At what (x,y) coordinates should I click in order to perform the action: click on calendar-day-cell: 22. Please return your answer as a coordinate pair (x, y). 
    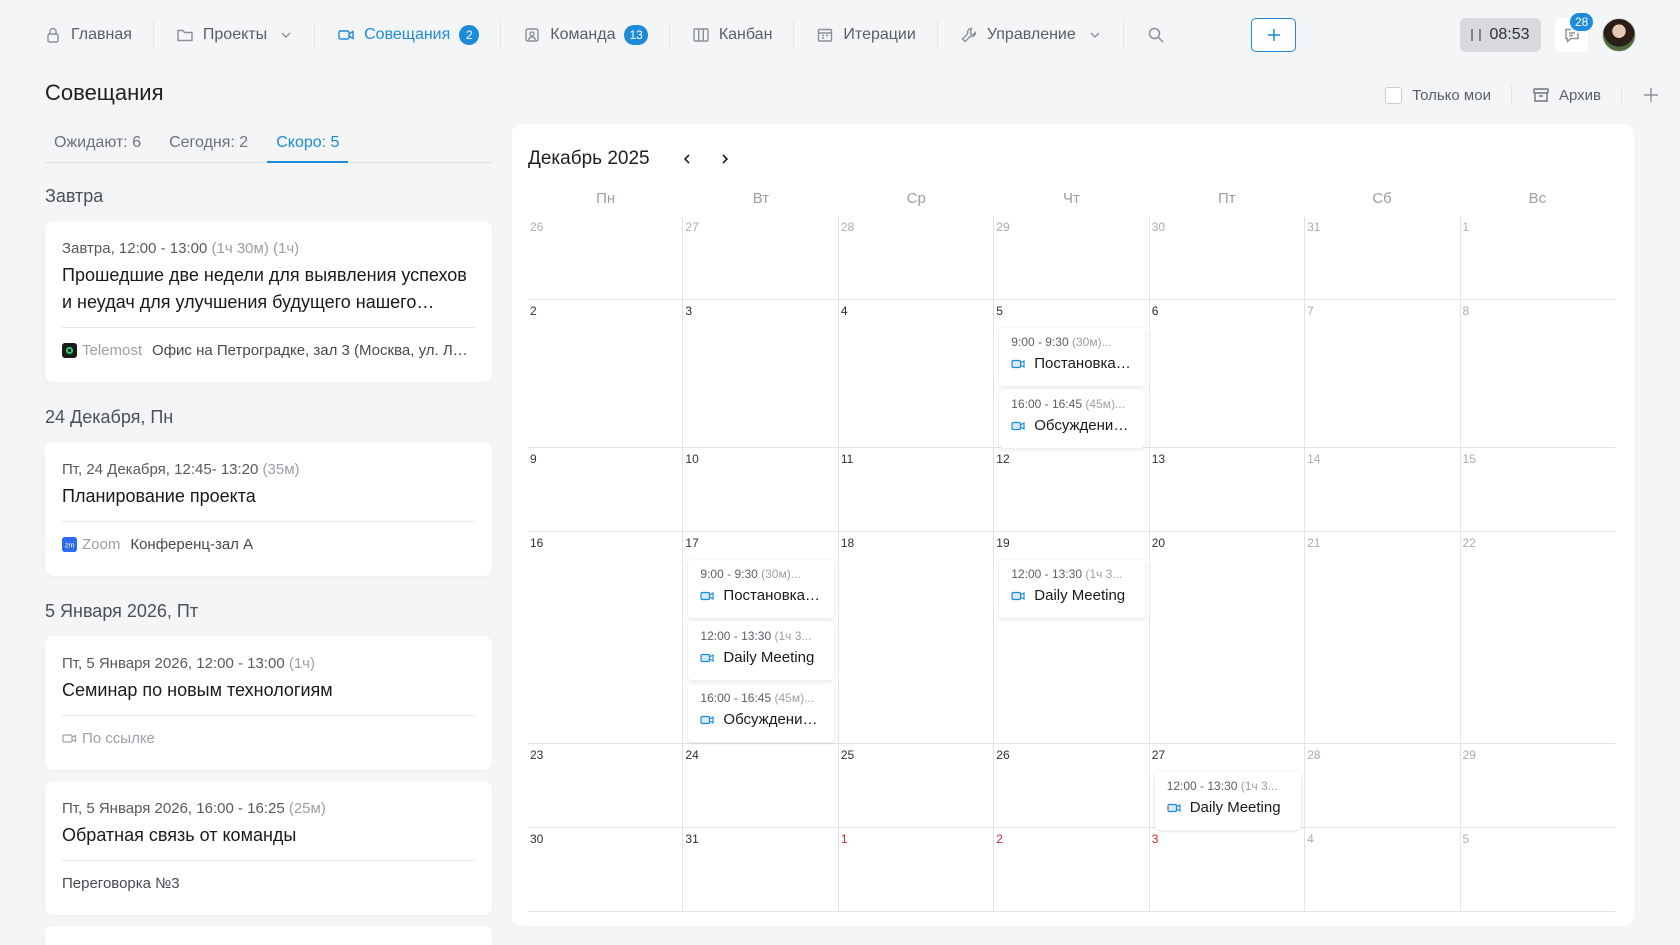
    Looking at the image, I should click on (1538, 637).